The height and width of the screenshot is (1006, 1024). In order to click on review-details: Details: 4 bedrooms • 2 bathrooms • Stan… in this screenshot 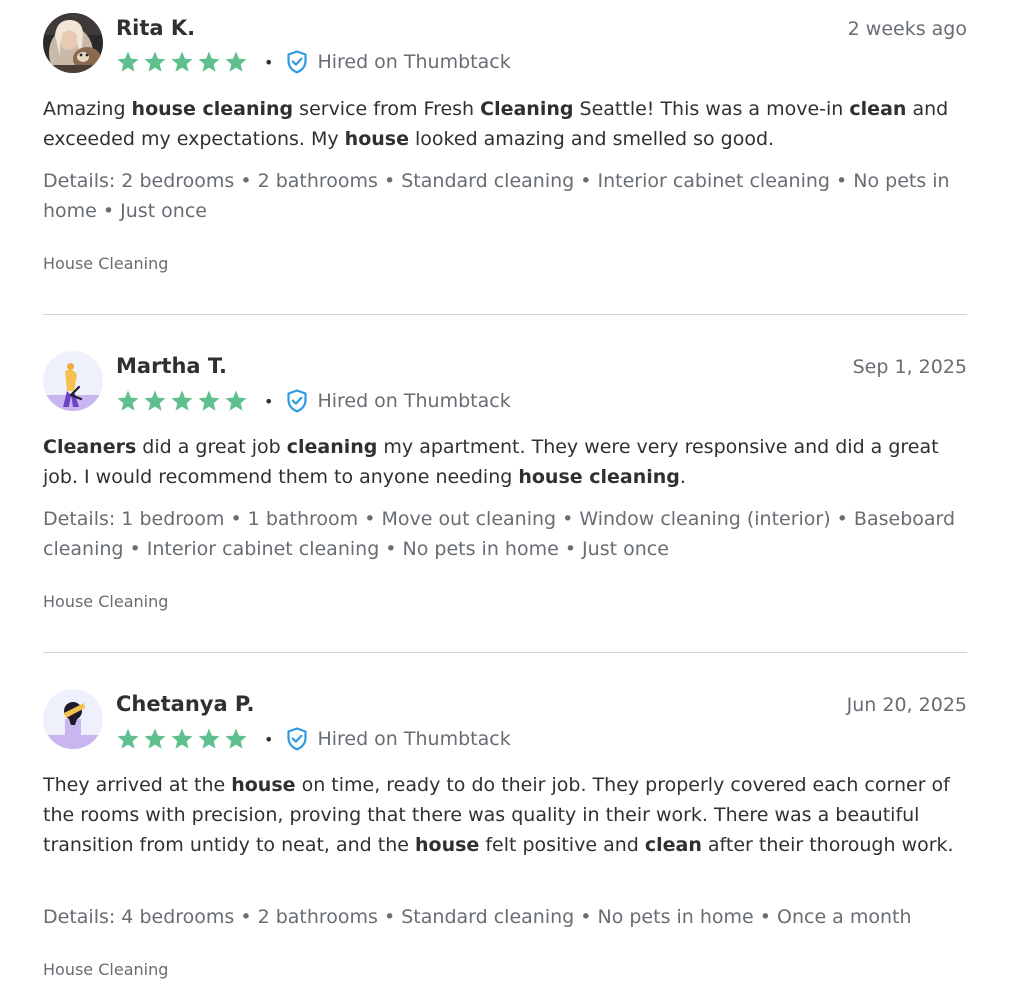, I will do `click(477, 917)`.